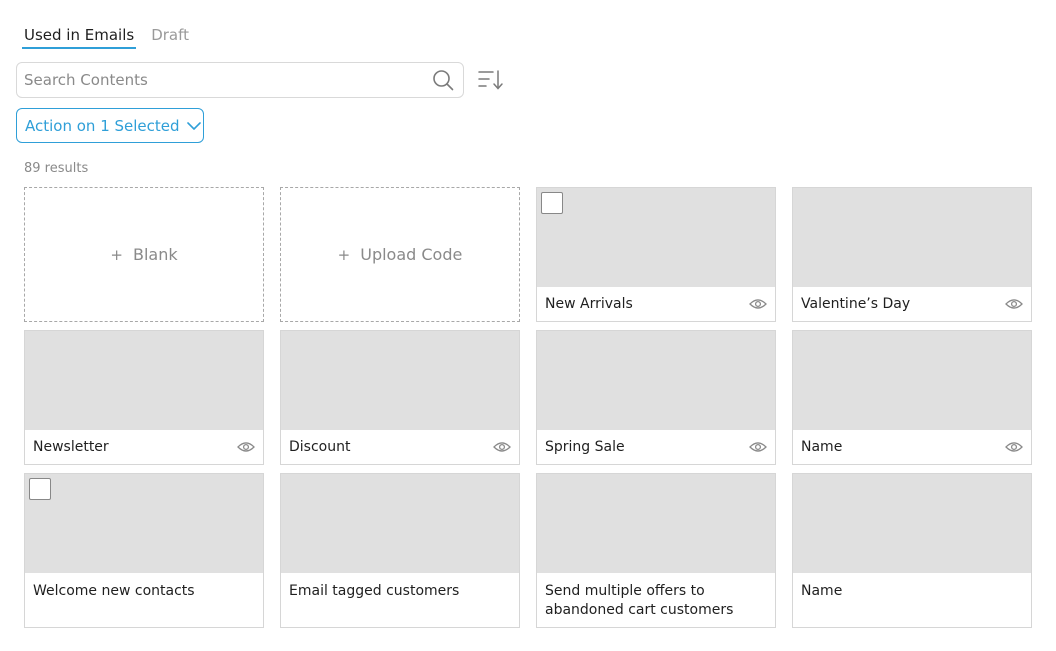  What do you see at coordinates (170, 35) in the screenshot?
I see `tab-draft: Draft` at bounding box center [170, 35].